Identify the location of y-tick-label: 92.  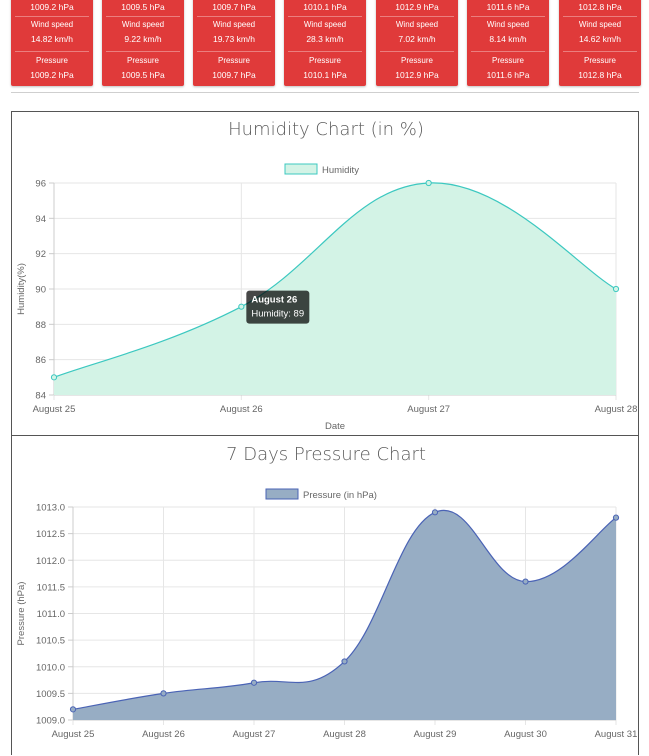
(40, 254).